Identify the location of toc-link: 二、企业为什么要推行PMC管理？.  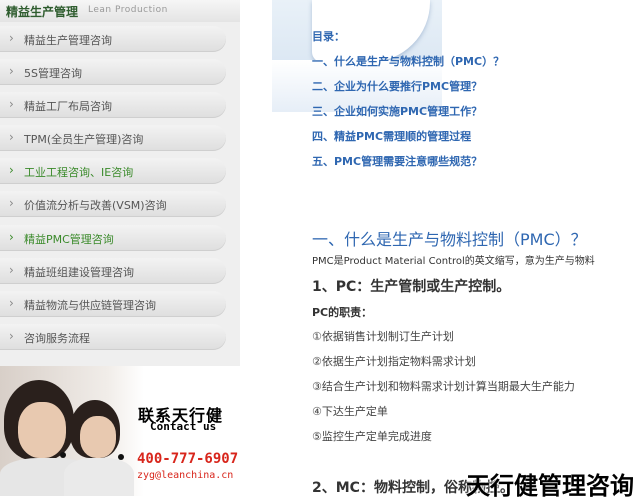
(397, 86).